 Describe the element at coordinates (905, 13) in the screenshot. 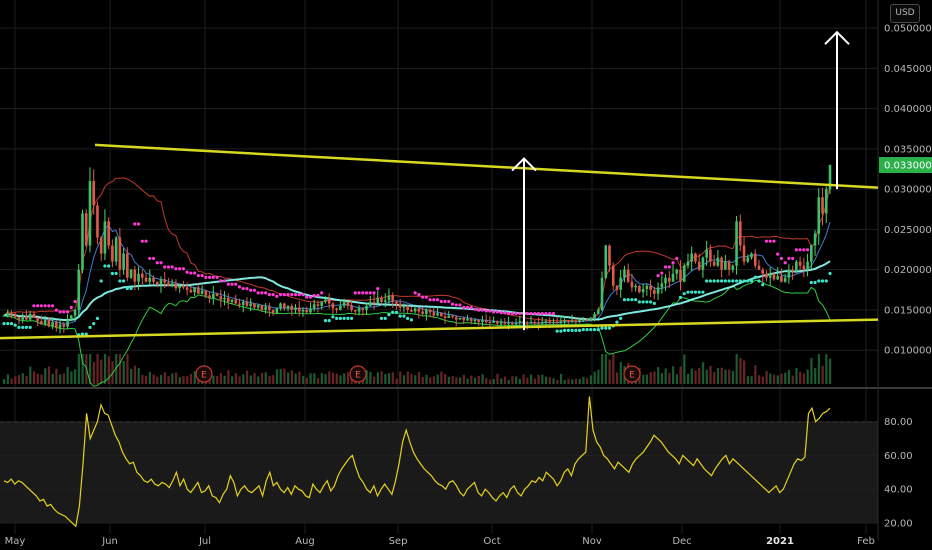

I see `currency-button: USD` at that location.